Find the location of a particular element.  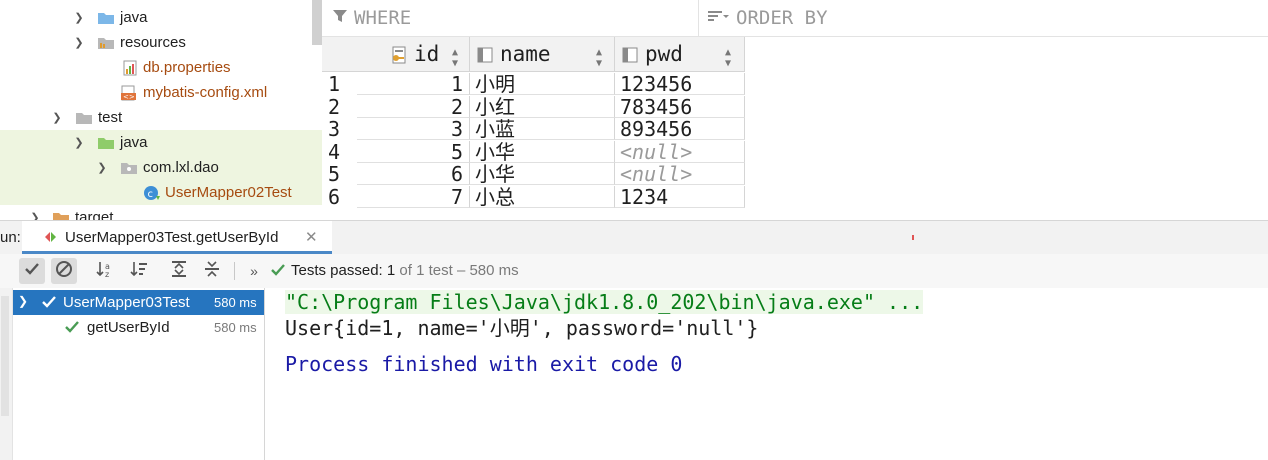

cell-id: 1 is located at coordinates (413, 84).